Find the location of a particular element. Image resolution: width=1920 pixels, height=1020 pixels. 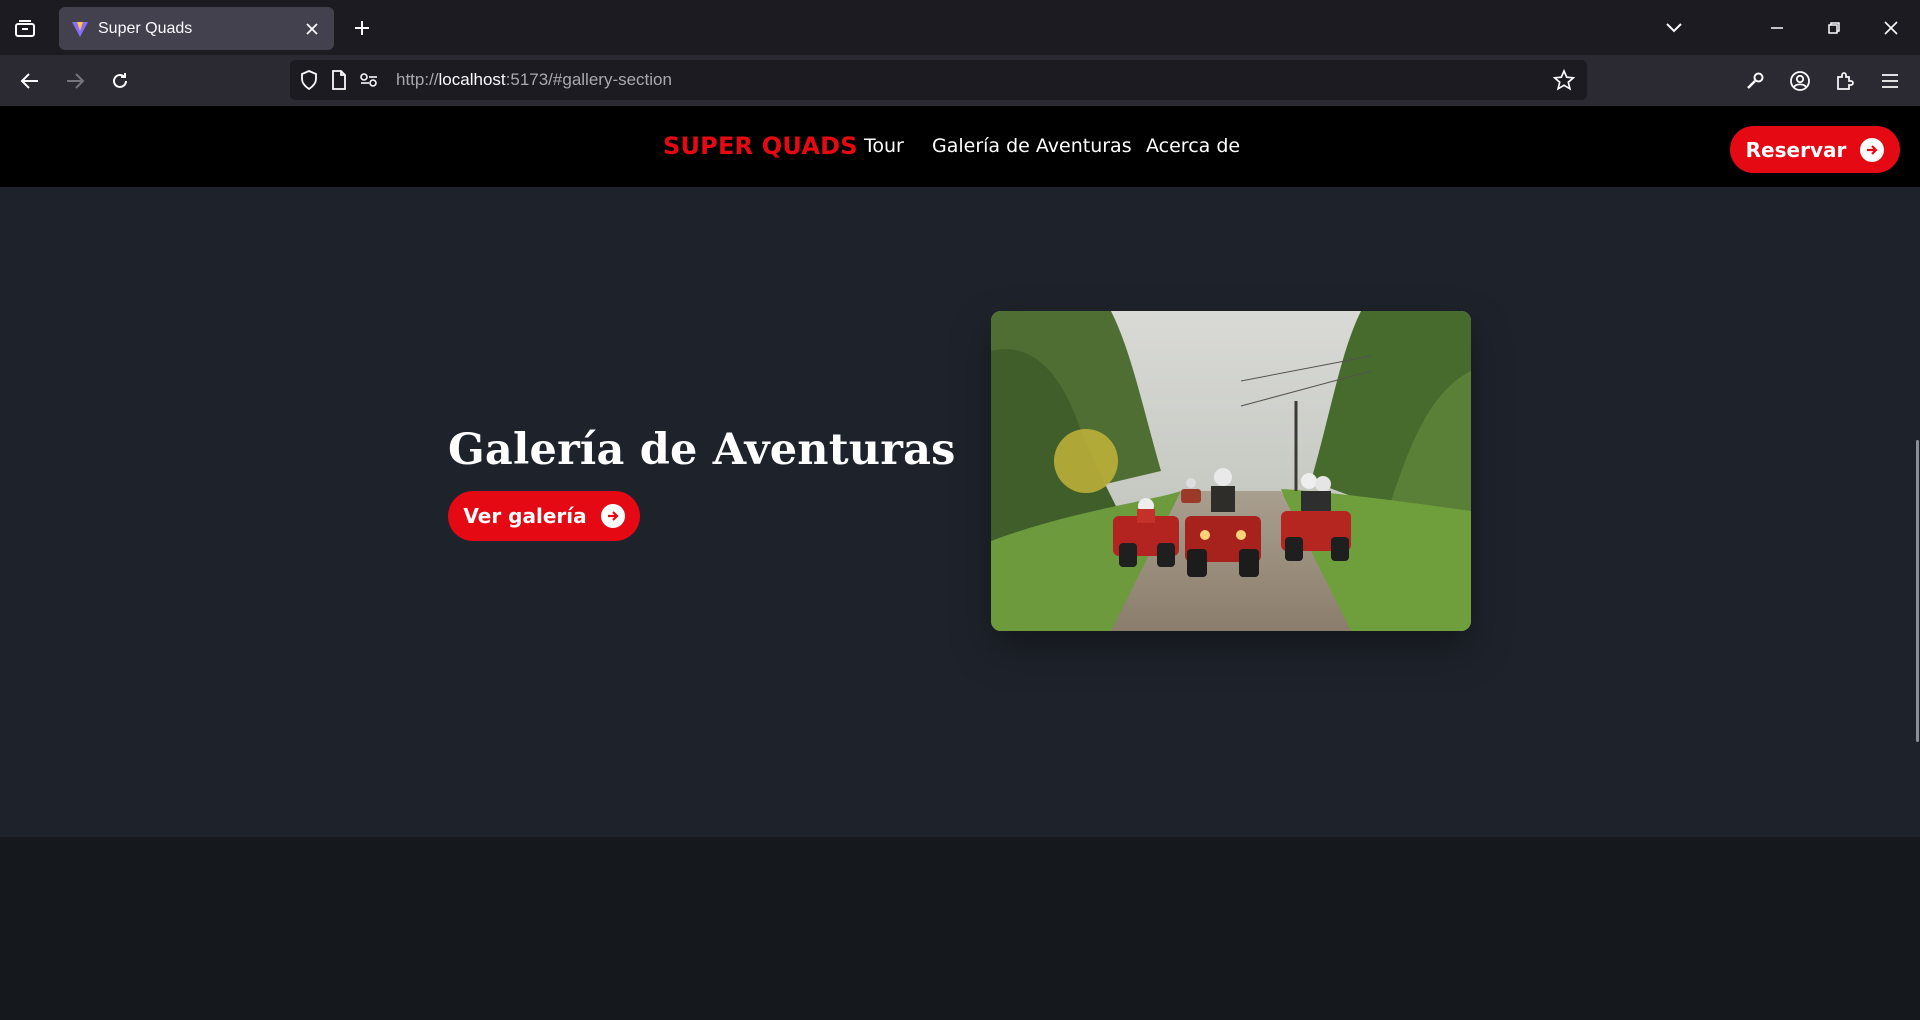

url-path: :5173/#gallery-section is located at coordinates (588, 79).